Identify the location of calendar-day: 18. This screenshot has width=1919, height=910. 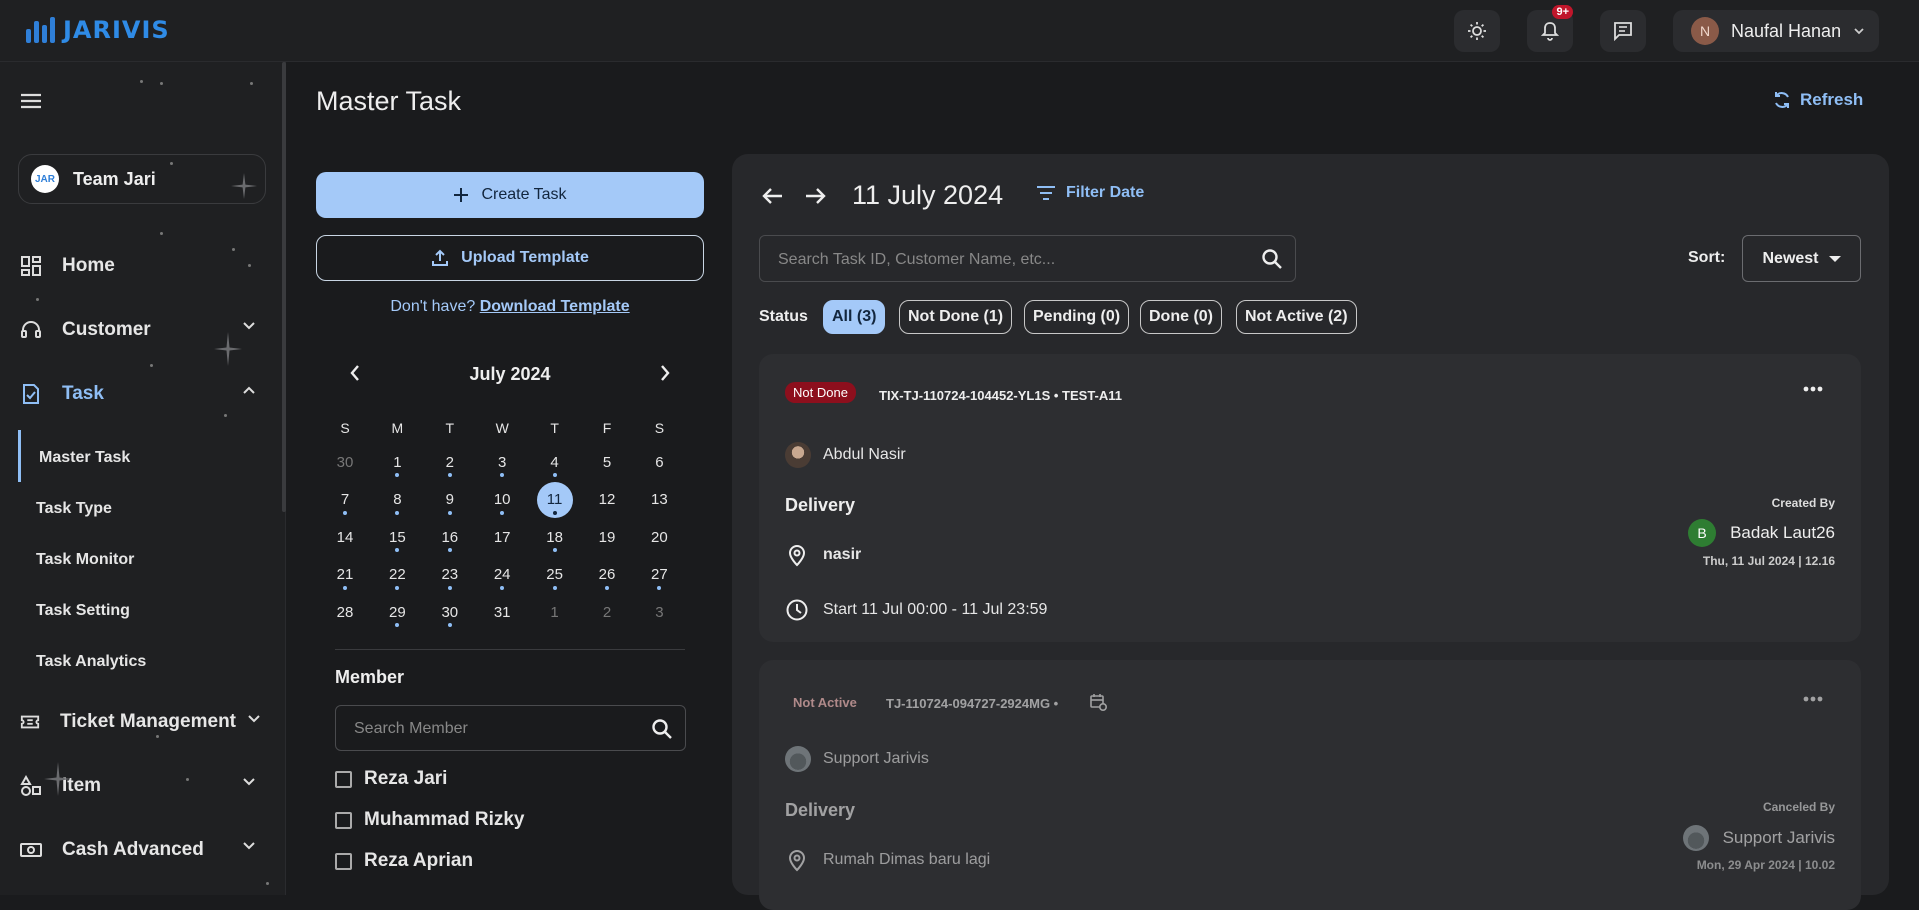
(555, 537).